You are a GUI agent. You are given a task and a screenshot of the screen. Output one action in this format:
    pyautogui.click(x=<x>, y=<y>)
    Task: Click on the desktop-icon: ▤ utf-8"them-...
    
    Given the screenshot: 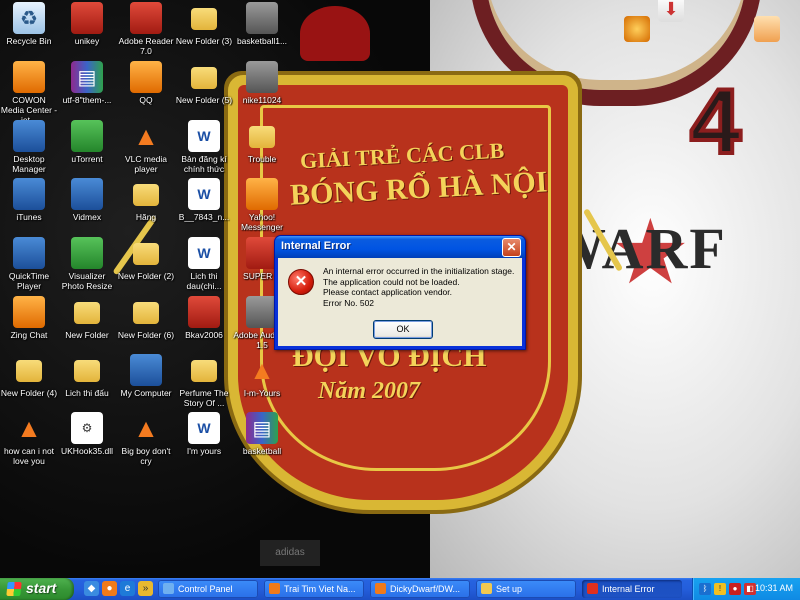 What is the action you would take?
    pyautogui.click(x=87, y=83)
    